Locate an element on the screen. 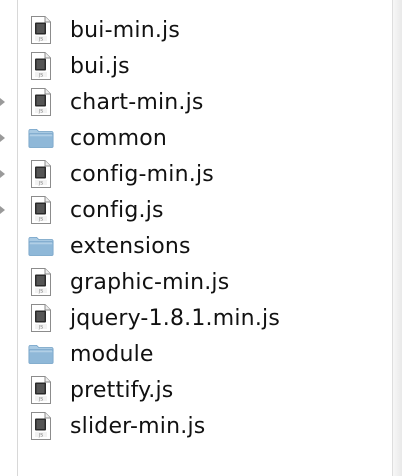 The height and width of the screenshot is (476, 402). scroll-edge is located at coordinates (397, 238).